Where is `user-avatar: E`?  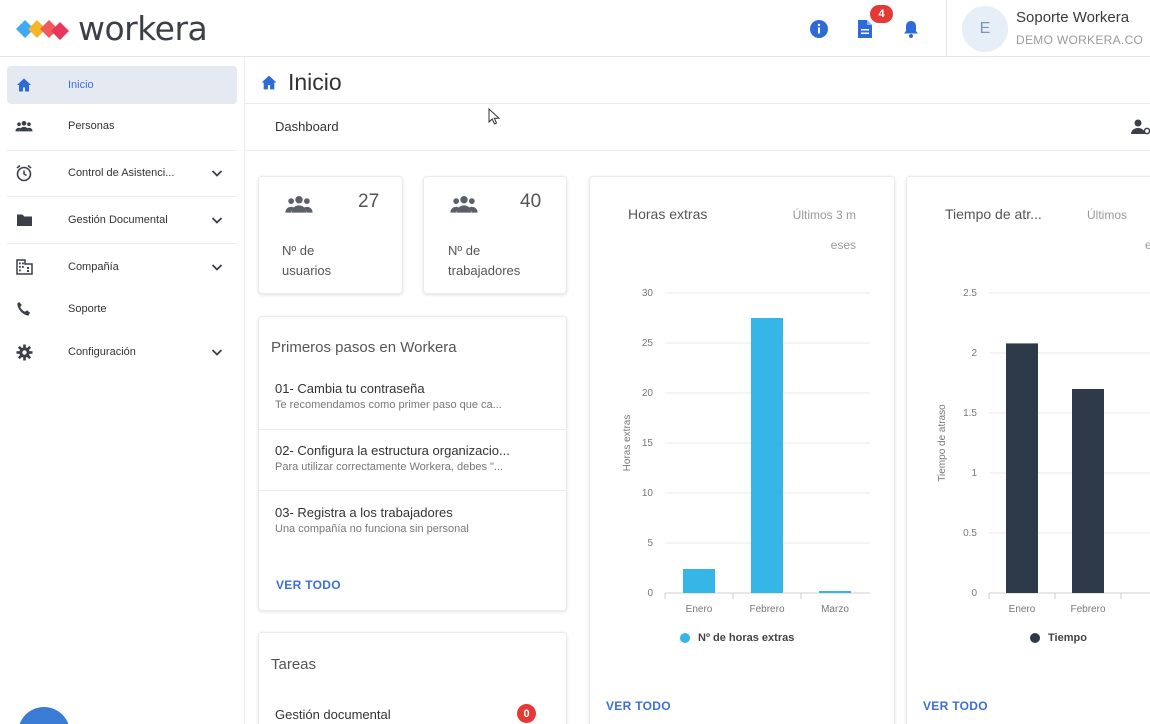 user-avatar: E is located at coordinates (985, 29).